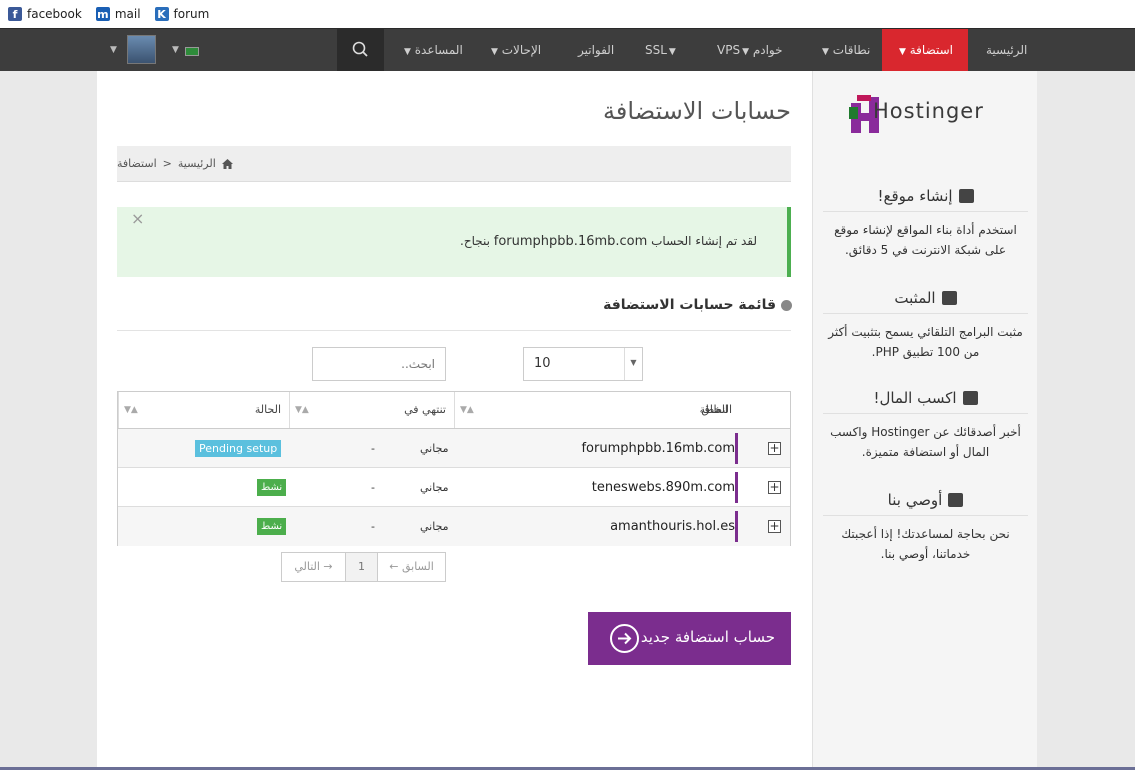 This screenshot has width=1135, height=770. Describe the element at coordinates (137, 218) in the screenshot. I see `close-icon: ×` at that location.